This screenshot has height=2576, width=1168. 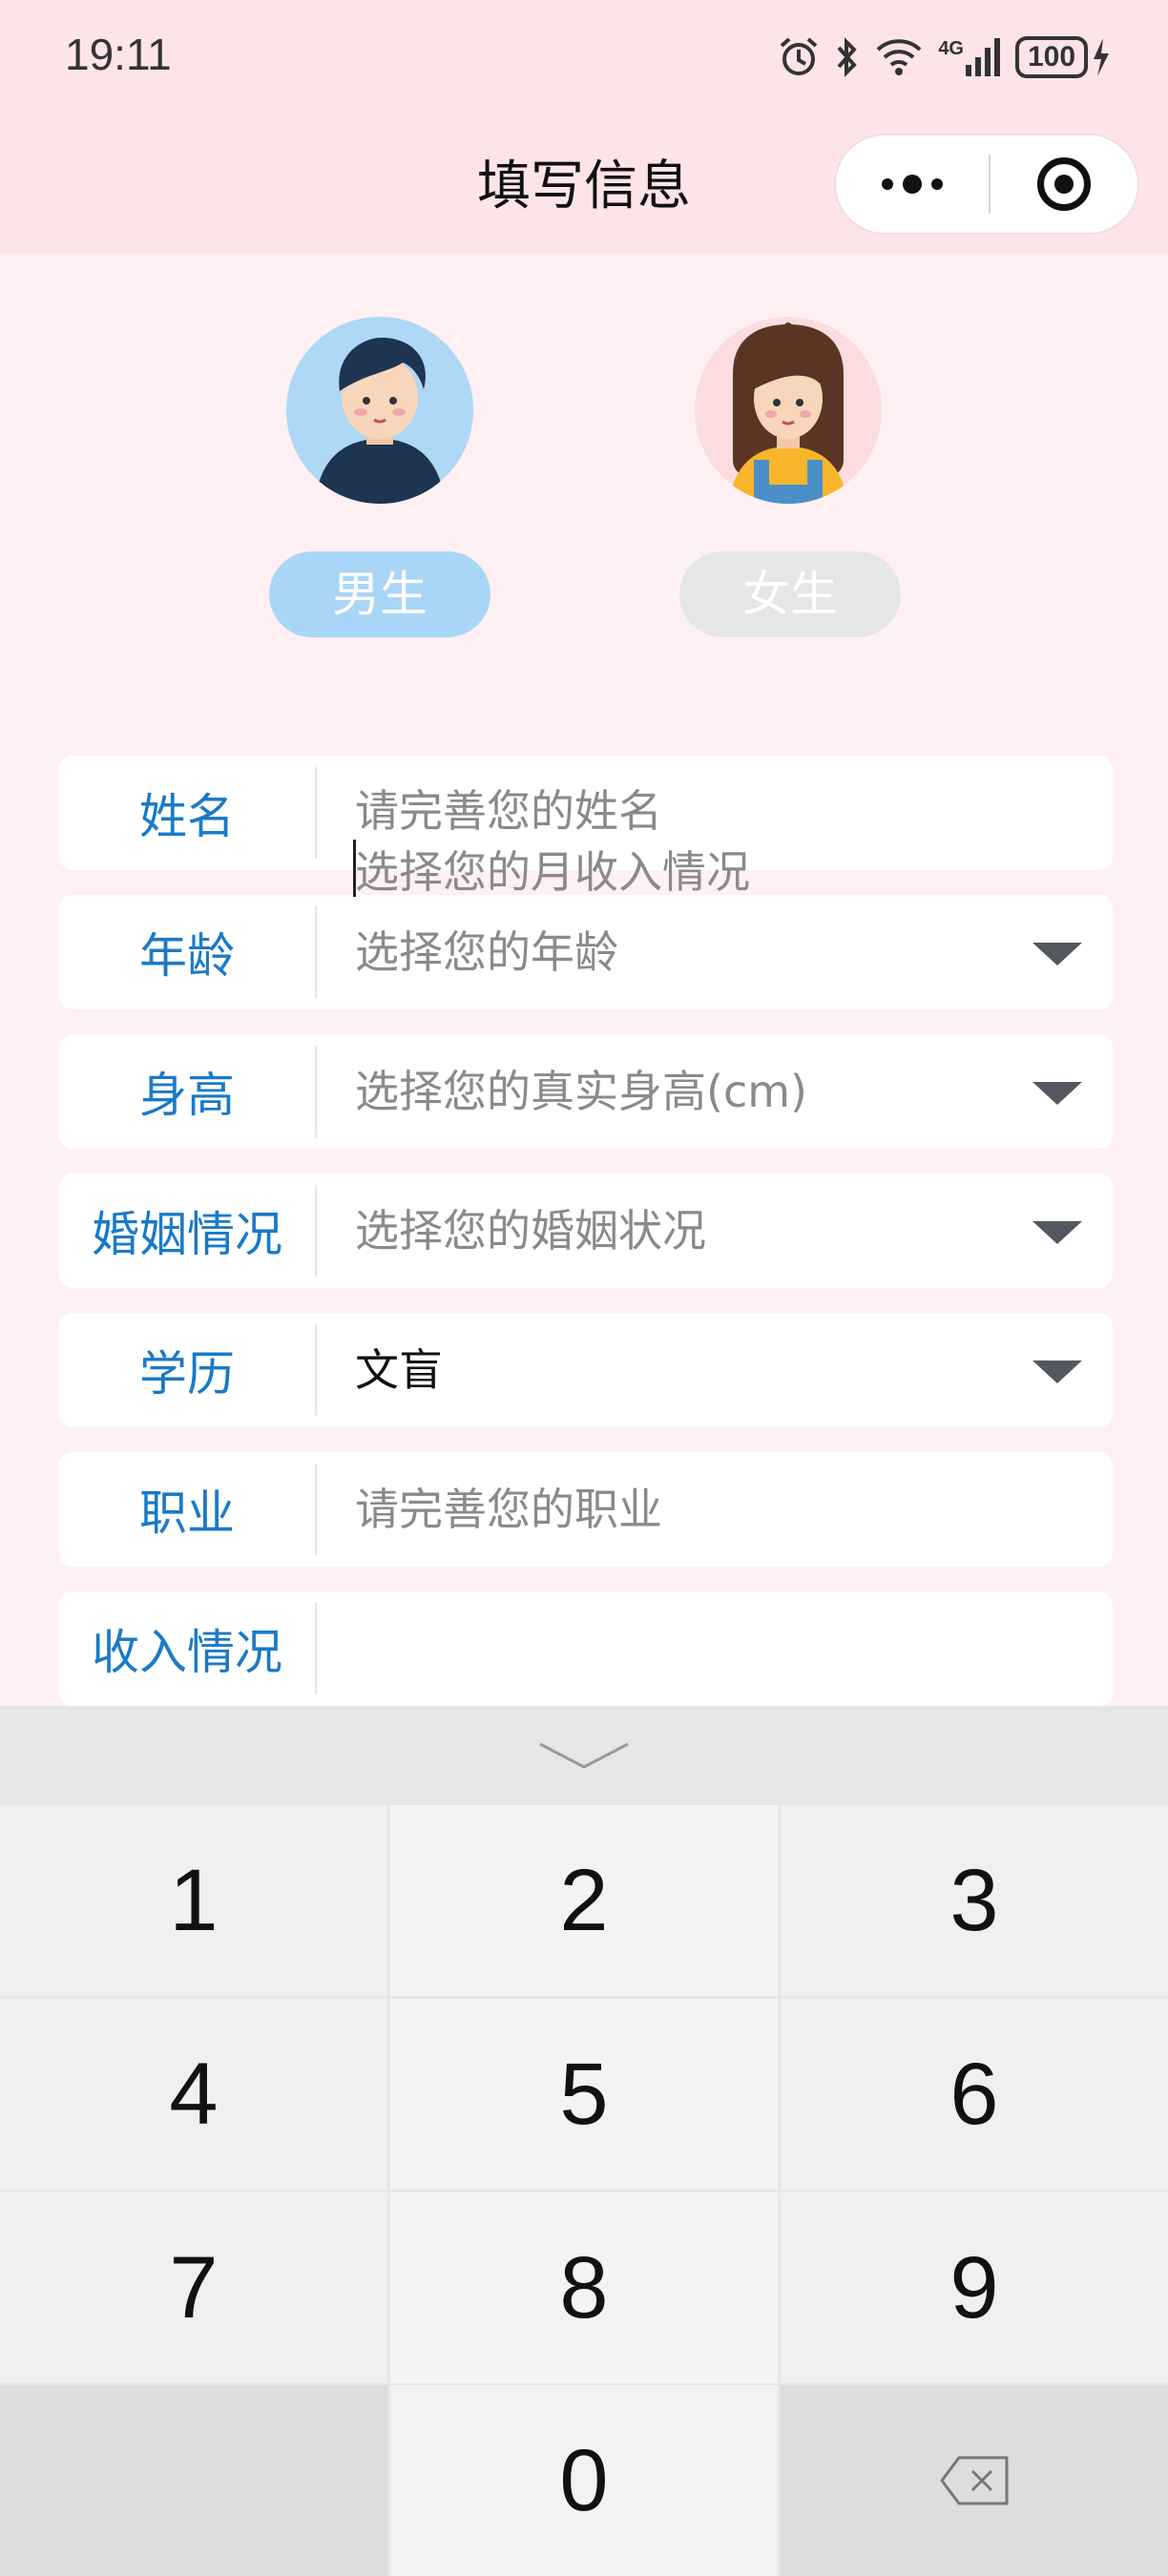 I want to click on education-picker: 文盲, so click(x=399, y=1370).